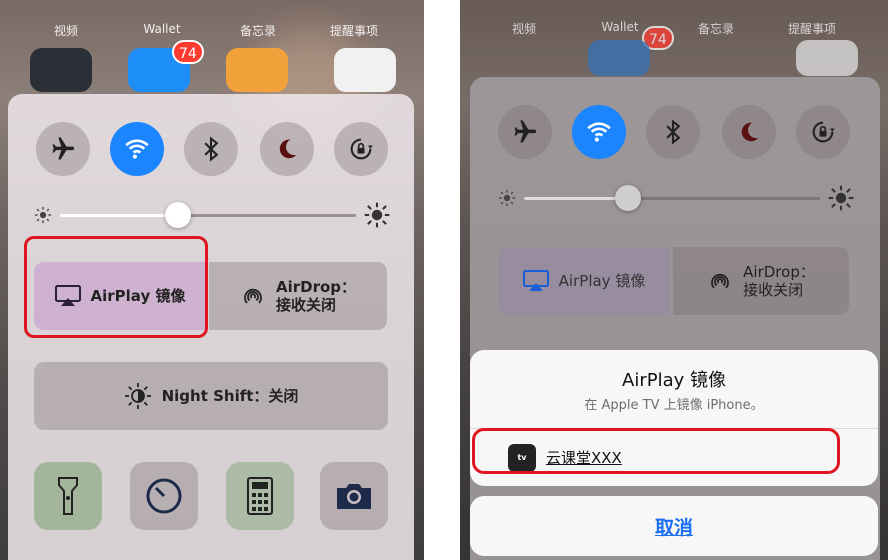 The height and width of the screenshot is (560, 888). I want to click on night-shift-icon, so click(137, 396).